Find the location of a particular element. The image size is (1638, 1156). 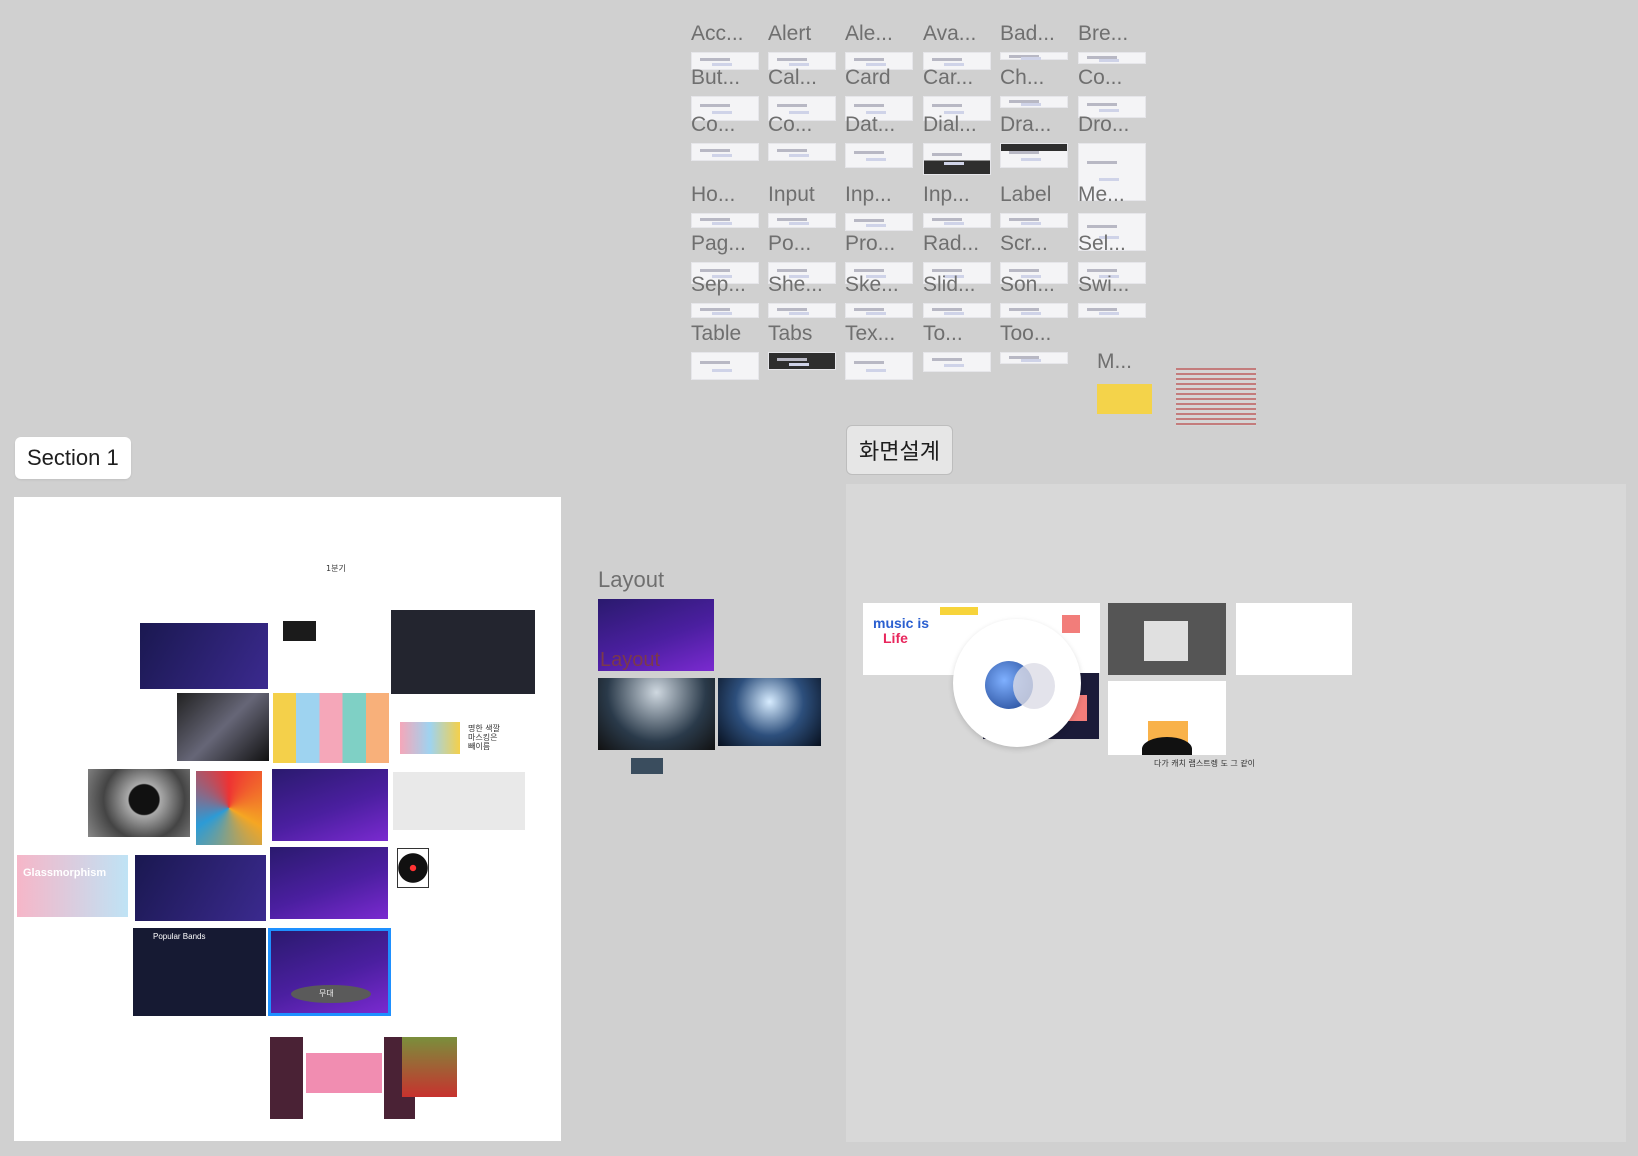

screen-profile-dark is located at coordinates (1167, 639).